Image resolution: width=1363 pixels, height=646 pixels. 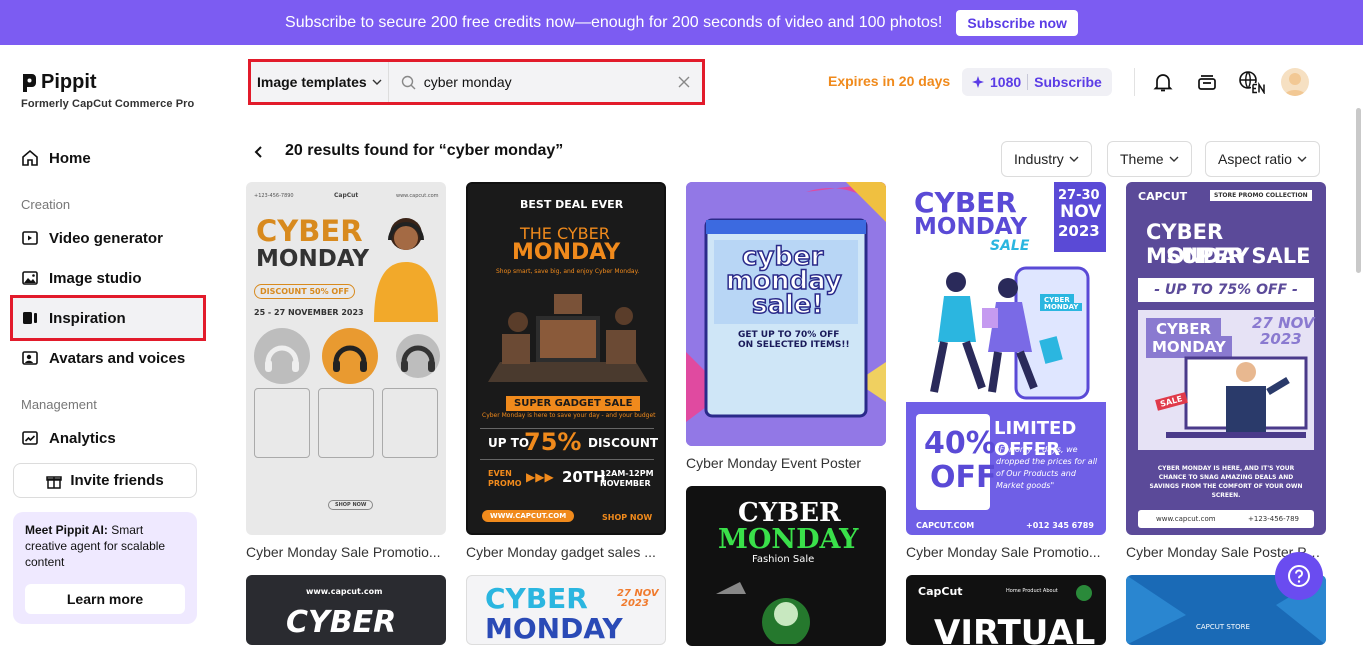 I want to click on logo: Pippit, so click(x=59, y=82).